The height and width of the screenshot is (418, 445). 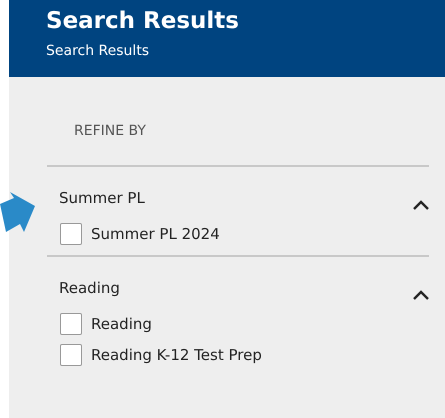 What do you see at coordinates (110, 131) in the screenshot?
I see `refine-label: REFINE BY` at bounding box center [110, 131].